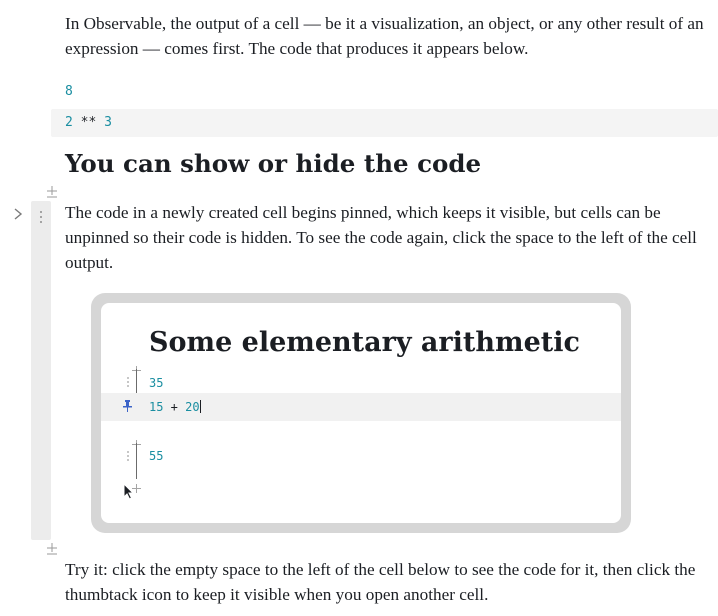 The image size is (718, 616). Describe the element at coordinates (384, 123) in the screenshot. I see `code-cell: 2 ** 3` at that location.